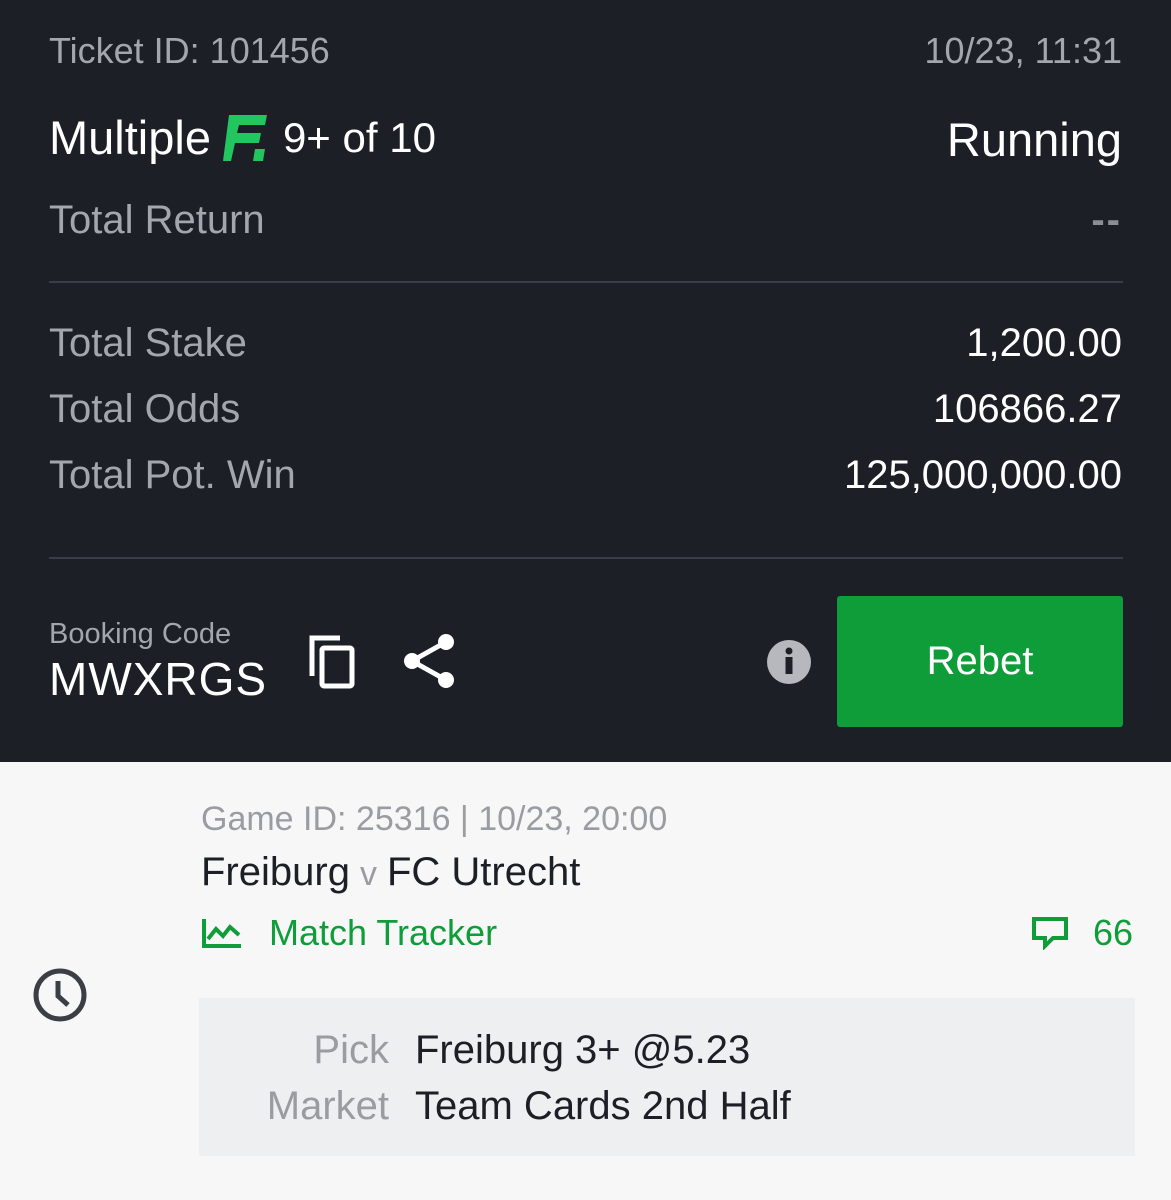 The height and width of the screenshot is (1200, 1171). I want to click on ticket-id: Ticket ID: 101456, so click(189, 50).